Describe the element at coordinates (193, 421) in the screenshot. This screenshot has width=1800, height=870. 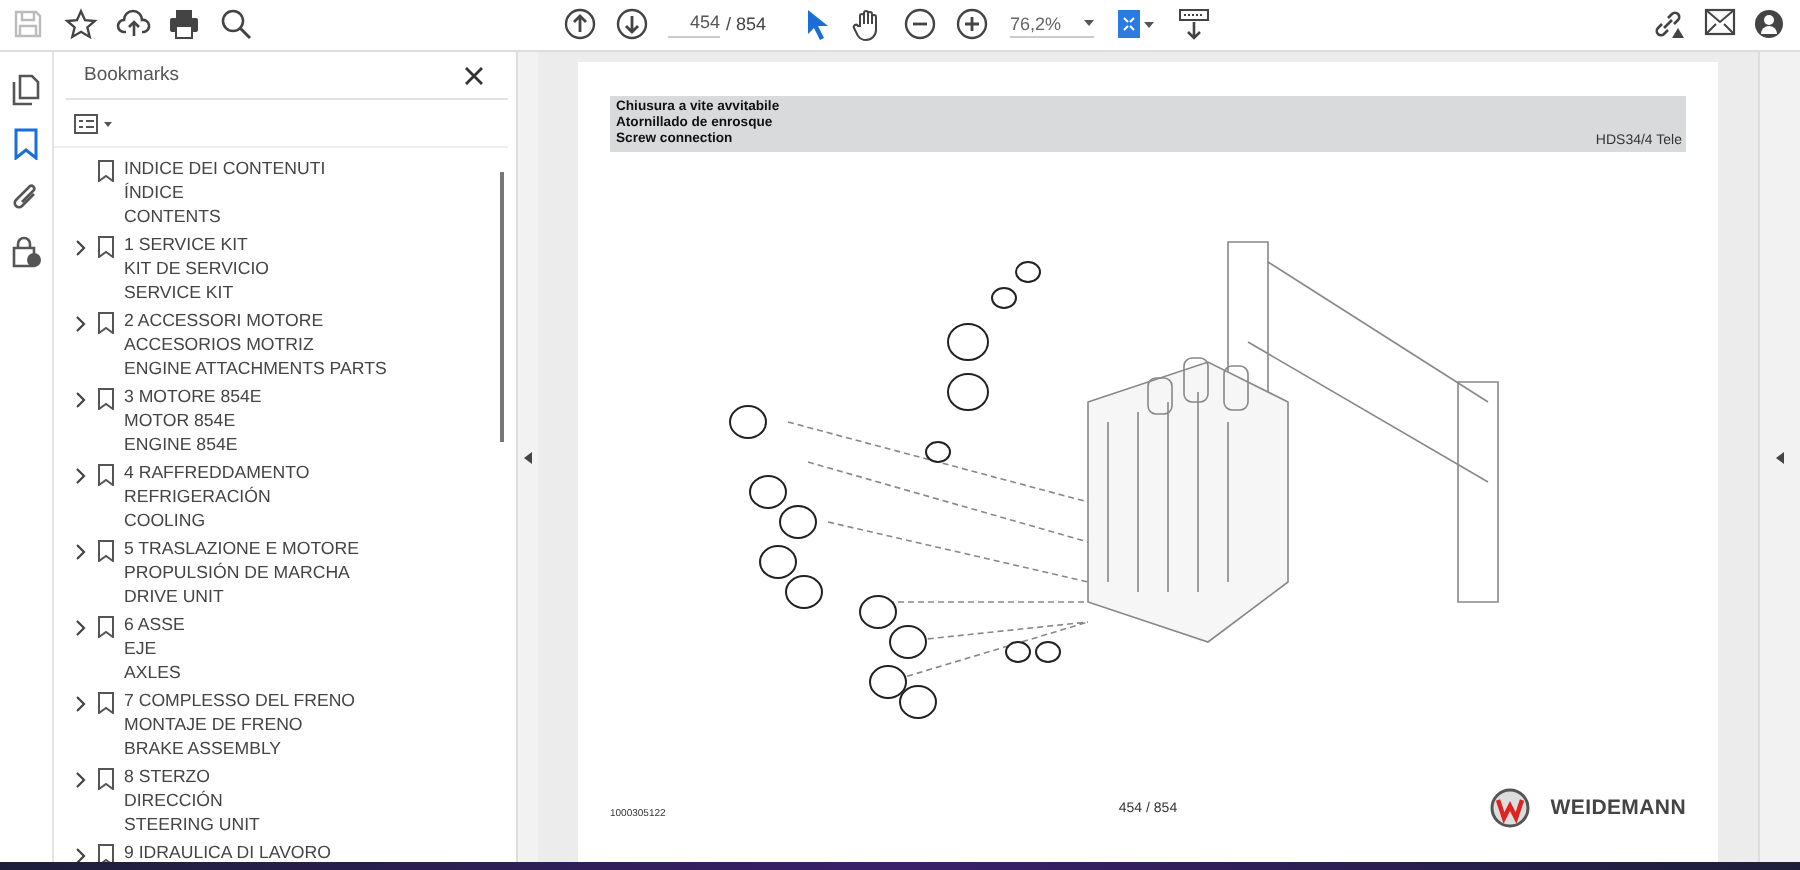
I see `bookmark-item: 3 MOTORE 854E MOTOR 854E ENGINE 854E` at that location.